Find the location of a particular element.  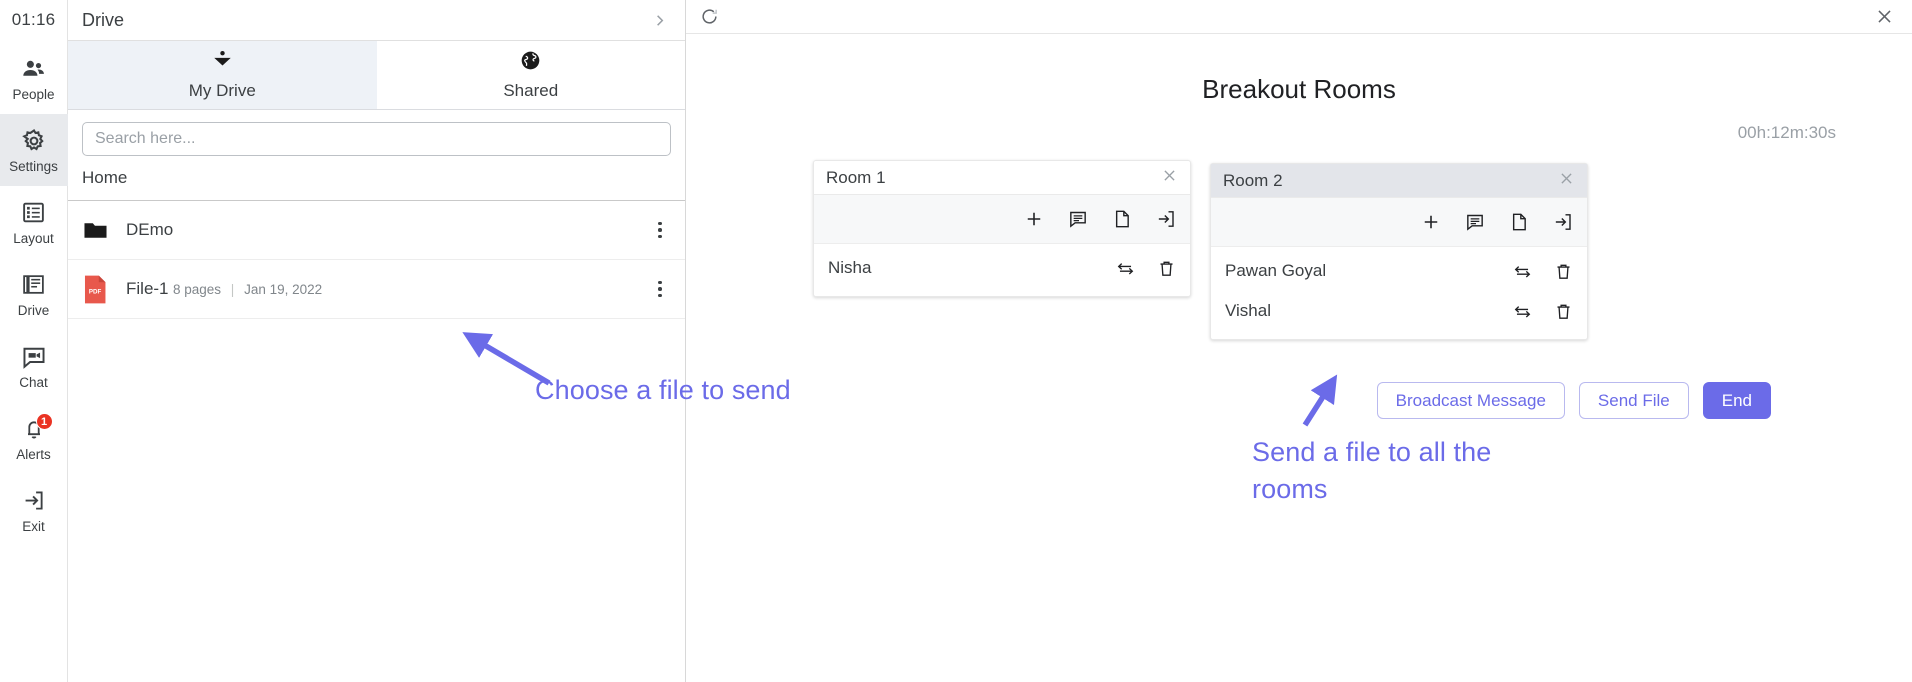

rail-item-label: Layout is located at coordinates (33, 238).